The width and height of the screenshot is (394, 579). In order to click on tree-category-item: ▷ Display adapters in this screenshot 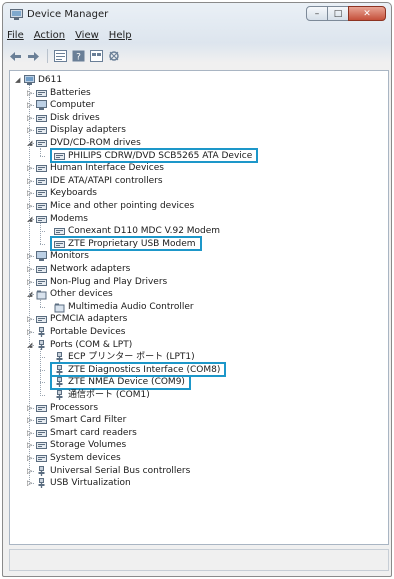, I will do `click(76, 130)`.